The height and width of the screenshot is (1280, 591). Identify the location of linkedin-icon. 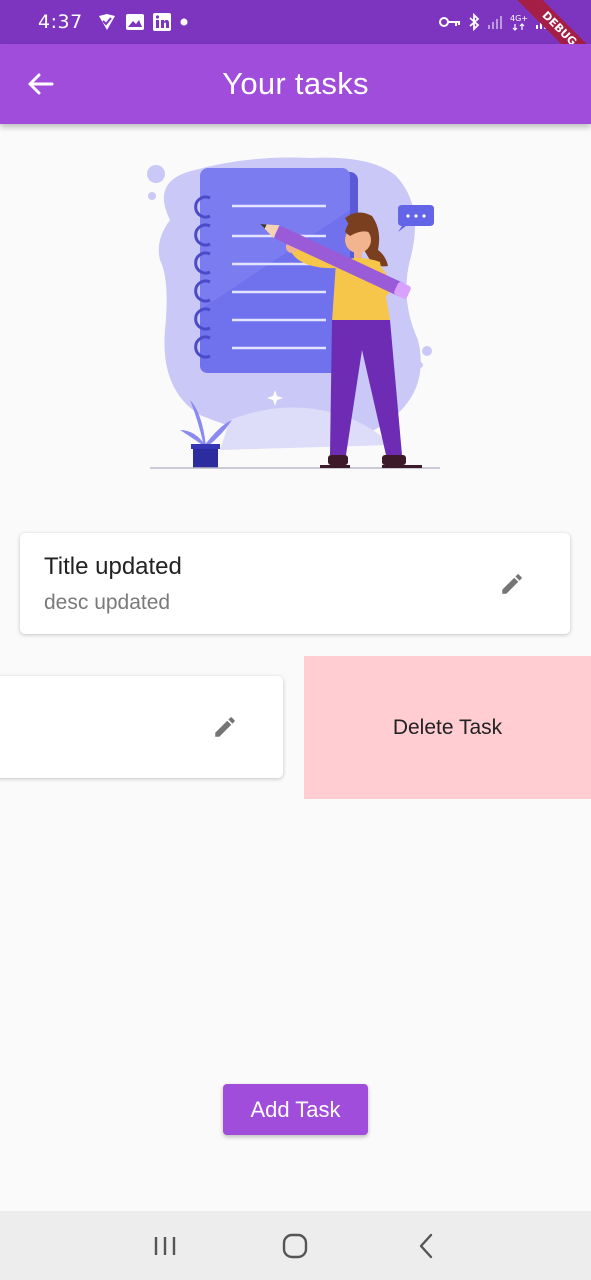
(161, 22).